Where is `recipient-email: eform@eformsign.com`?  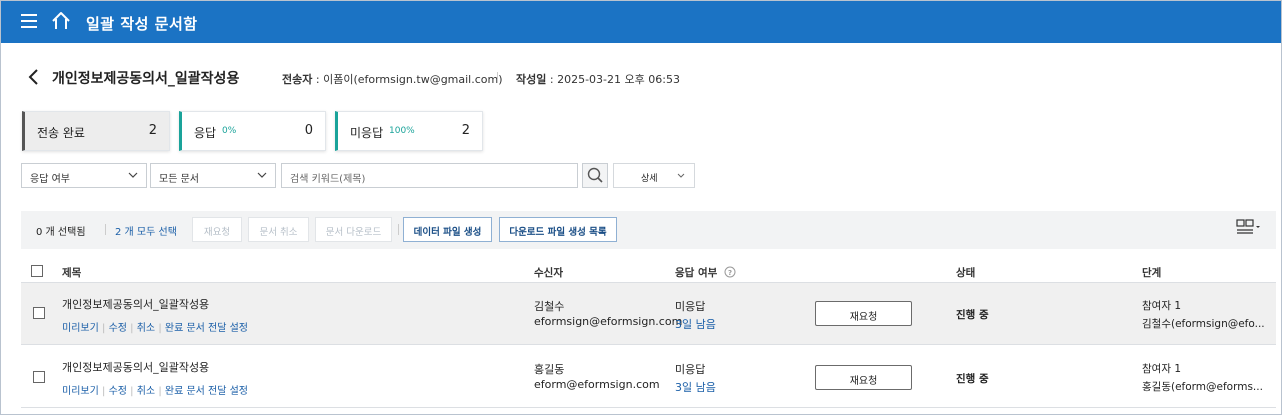 recipient-email: eform@eformsign.com is located at coordinates (597, 384).